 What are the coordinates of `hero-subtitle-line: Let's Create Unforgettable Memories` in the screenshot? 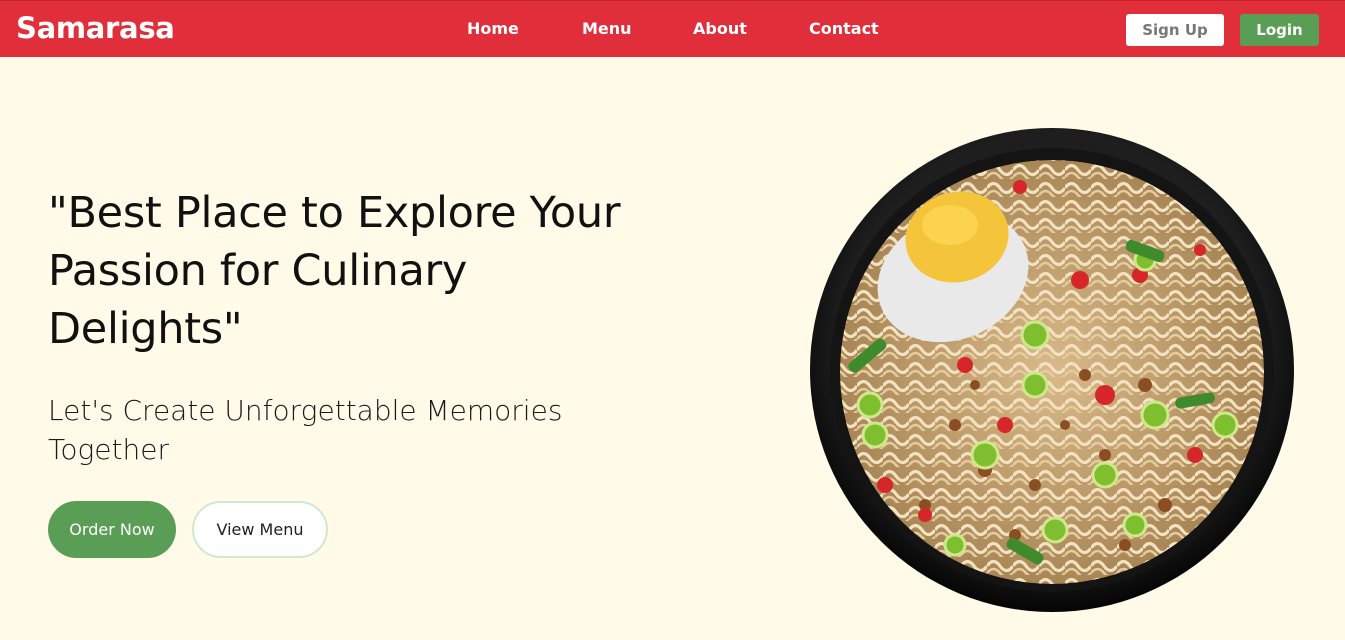 It's located at (305, 410).